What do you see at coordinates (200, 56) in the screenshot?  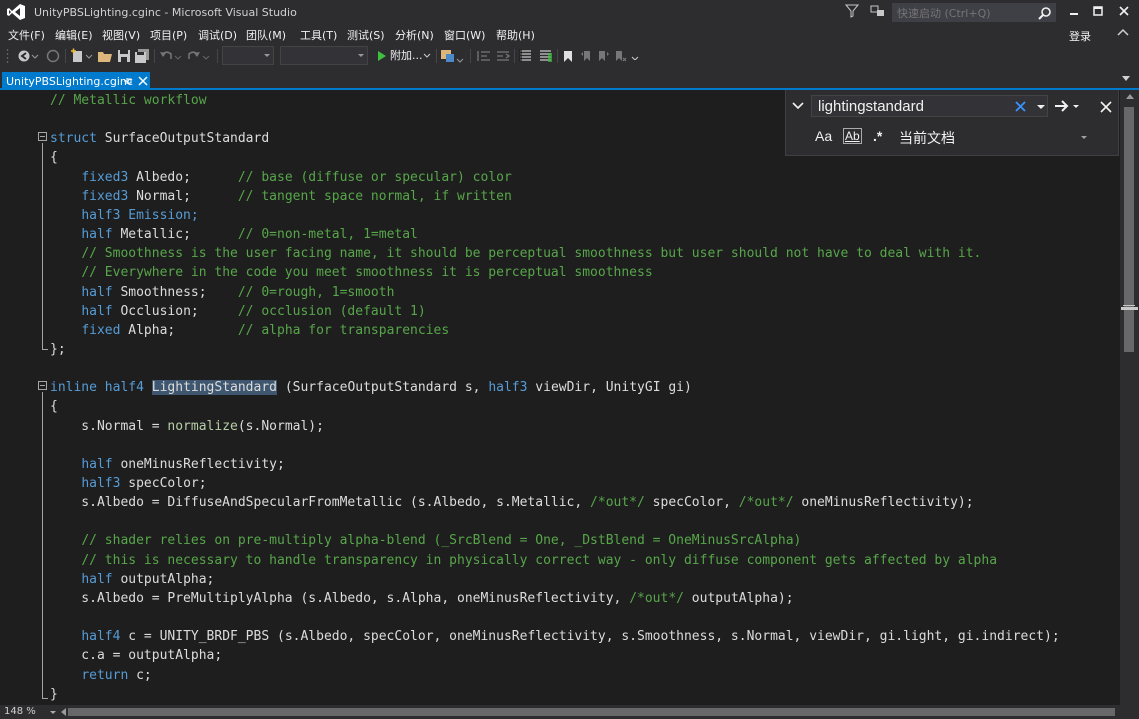 I see `redo-button` at bounding box center [200, 56].